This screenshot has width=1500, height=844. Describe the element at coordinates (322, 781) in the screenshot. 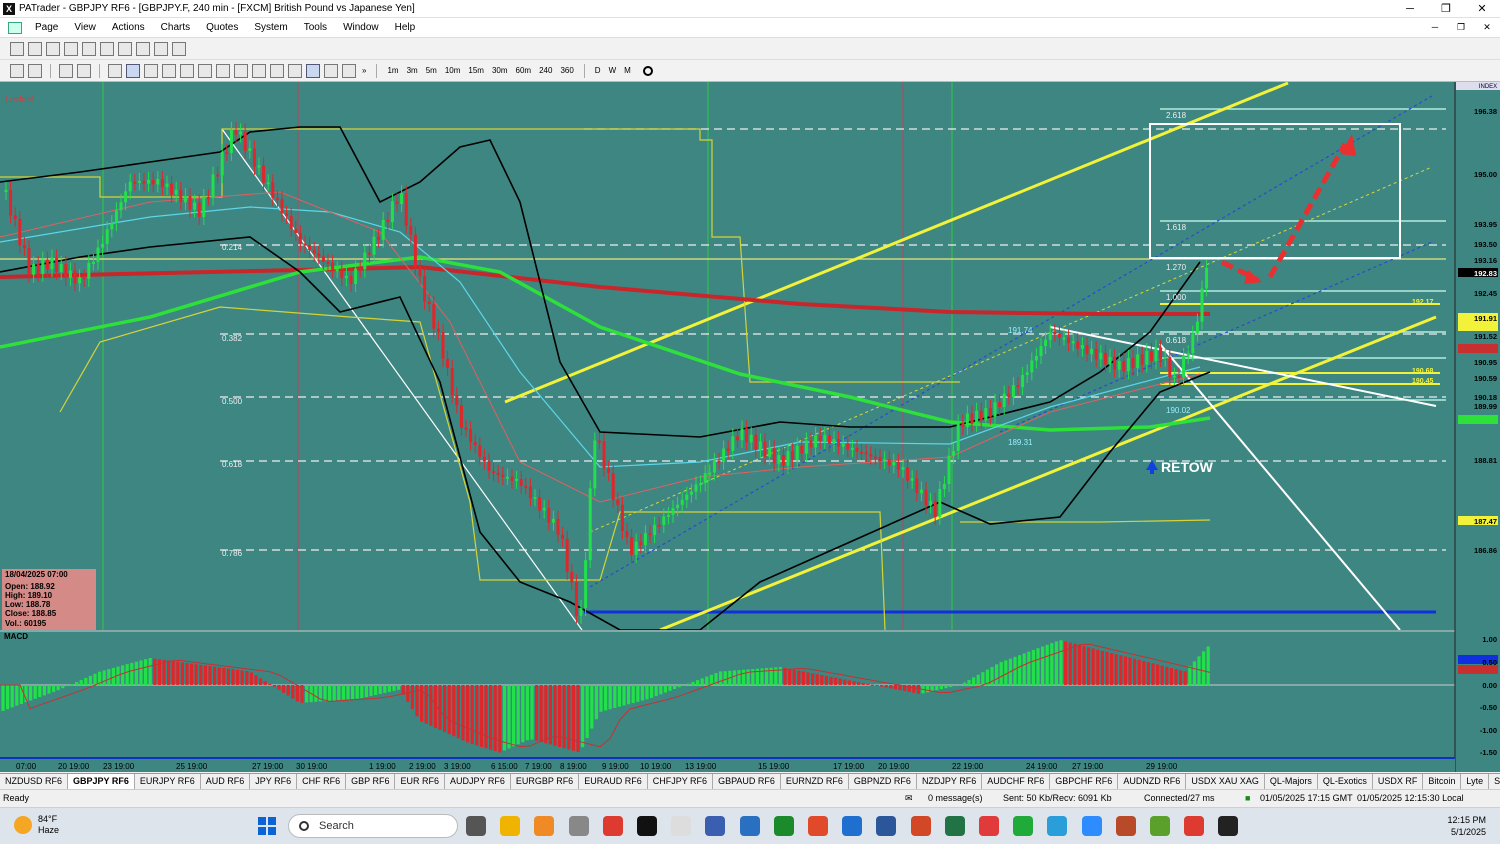

I see `symbol-tab: CHF RF6` at that location.